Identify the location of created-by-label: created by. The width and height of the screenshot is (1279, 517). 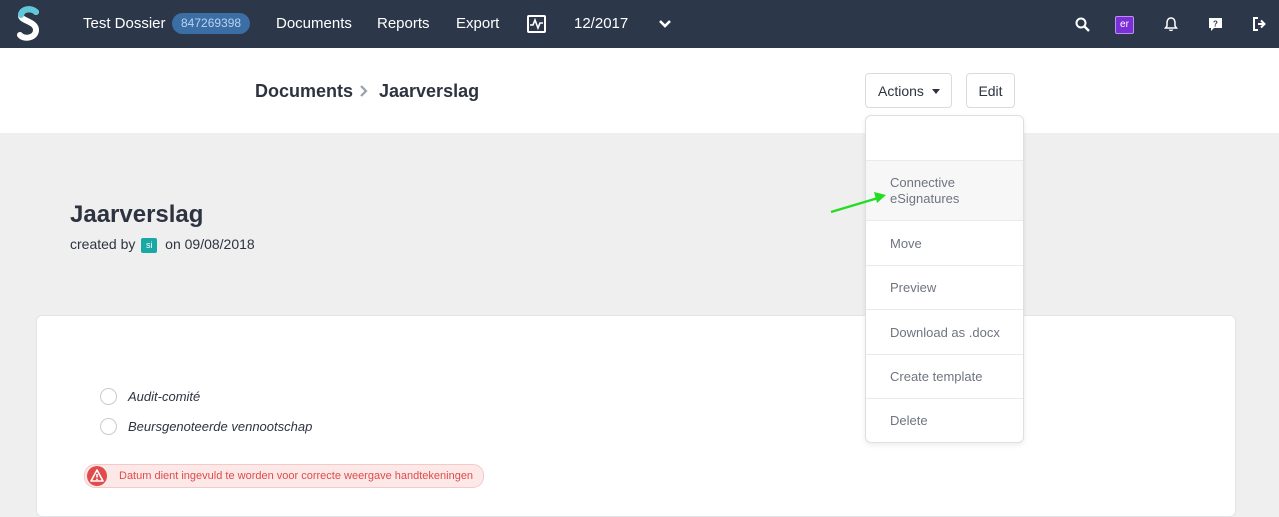
(103, 244).